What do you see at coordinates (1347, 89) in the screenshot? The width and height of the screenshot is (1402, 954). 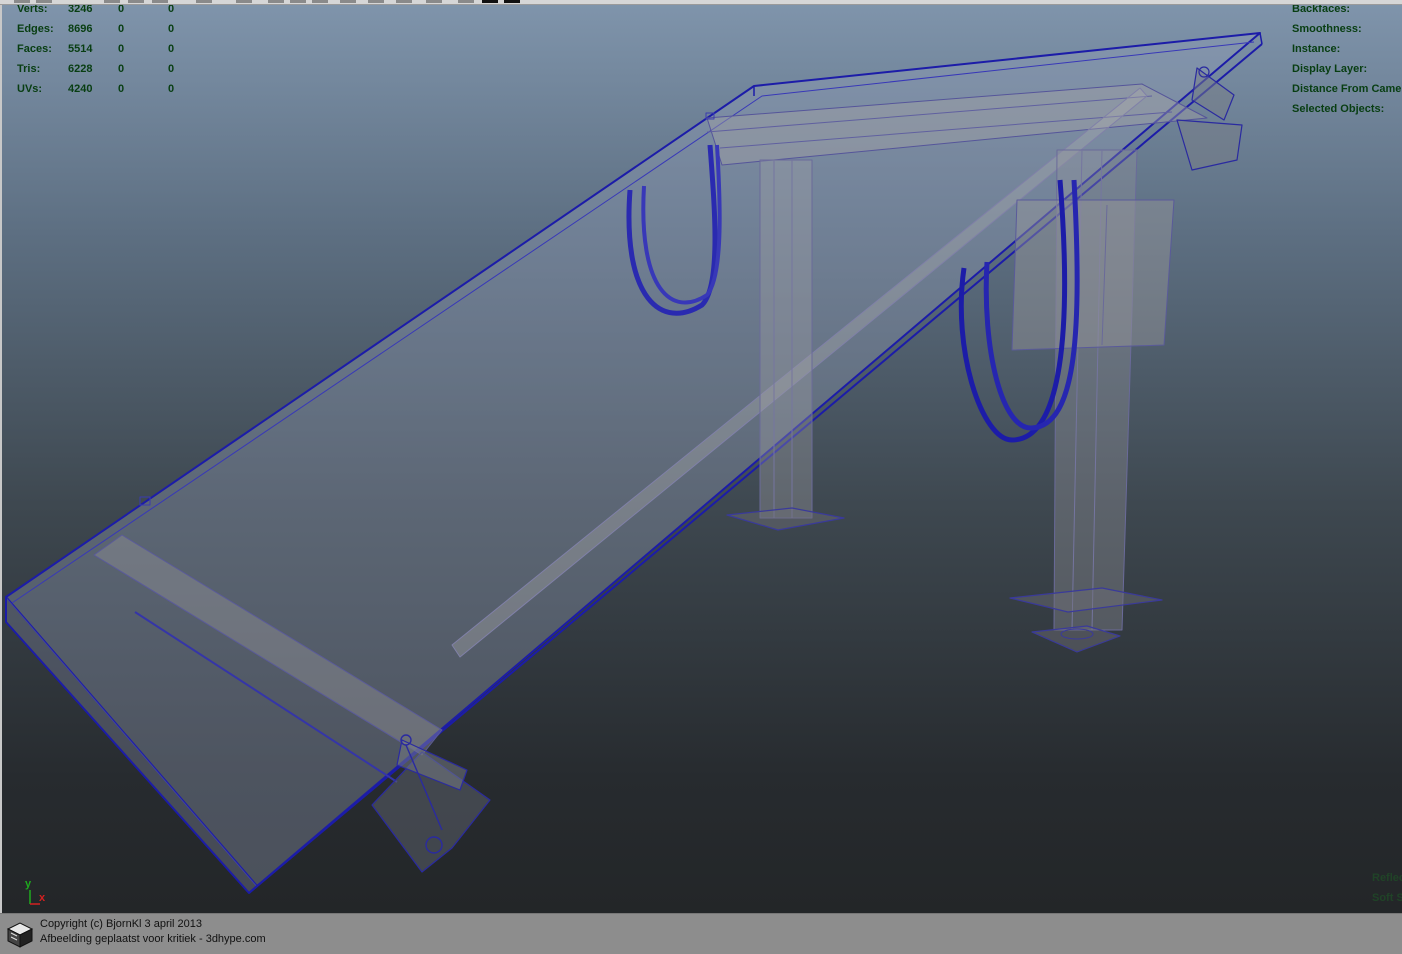 I see `hud-distance-label: Distance From Came` at bounding box center [1347, 89].